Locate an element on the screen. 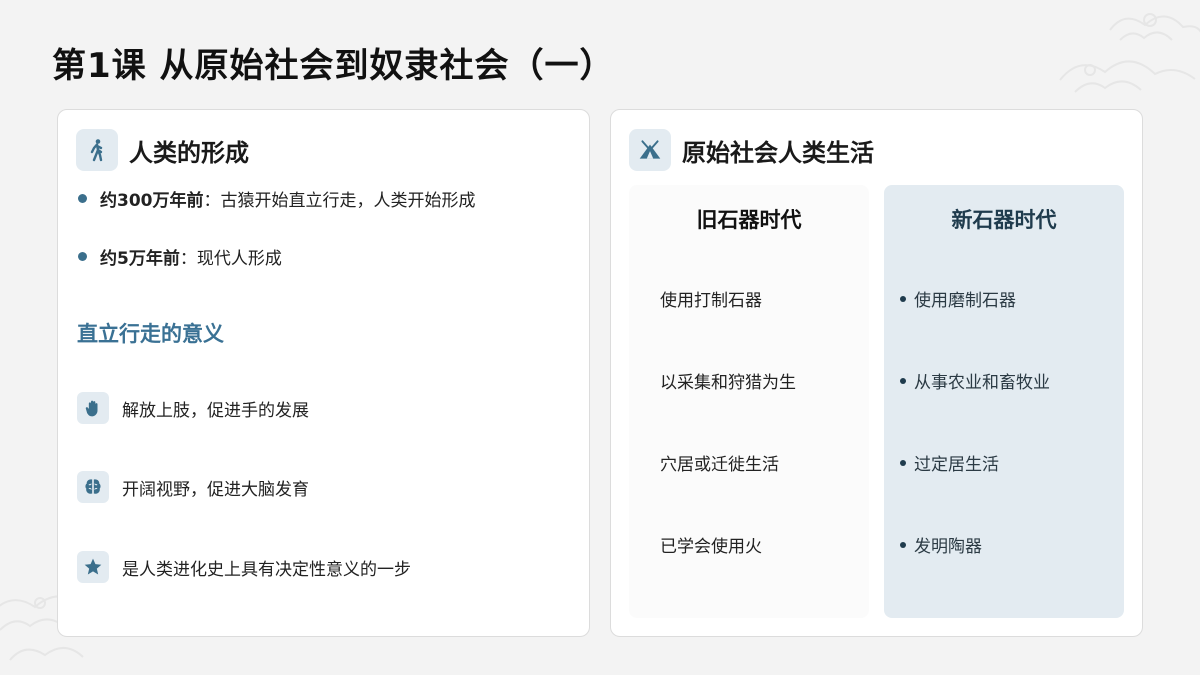 The height and width of the screenshot is (675, 1200). era-title: 旧石器时代 is located at coordinates (749, 220).